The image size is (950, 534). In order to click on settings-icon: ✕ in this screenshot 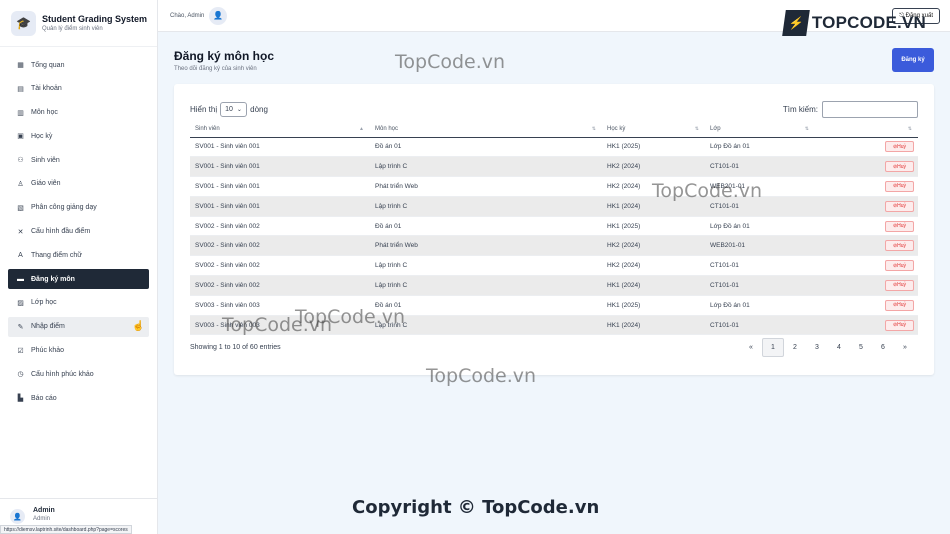, I will do `click(20, 232)`.